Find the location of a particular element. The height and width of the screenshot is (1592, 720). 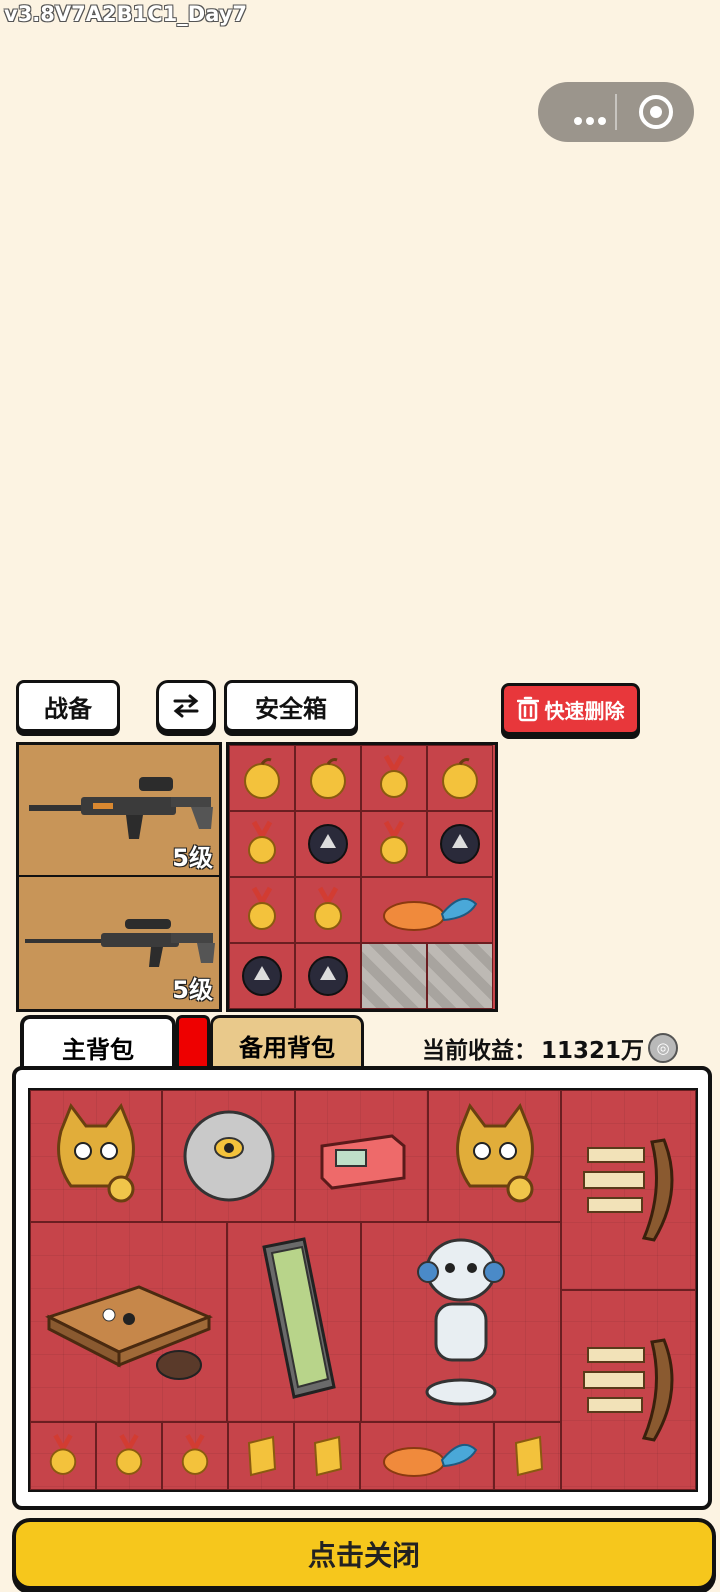

tab-gear: 战备 is located at coordinates (68, 706).